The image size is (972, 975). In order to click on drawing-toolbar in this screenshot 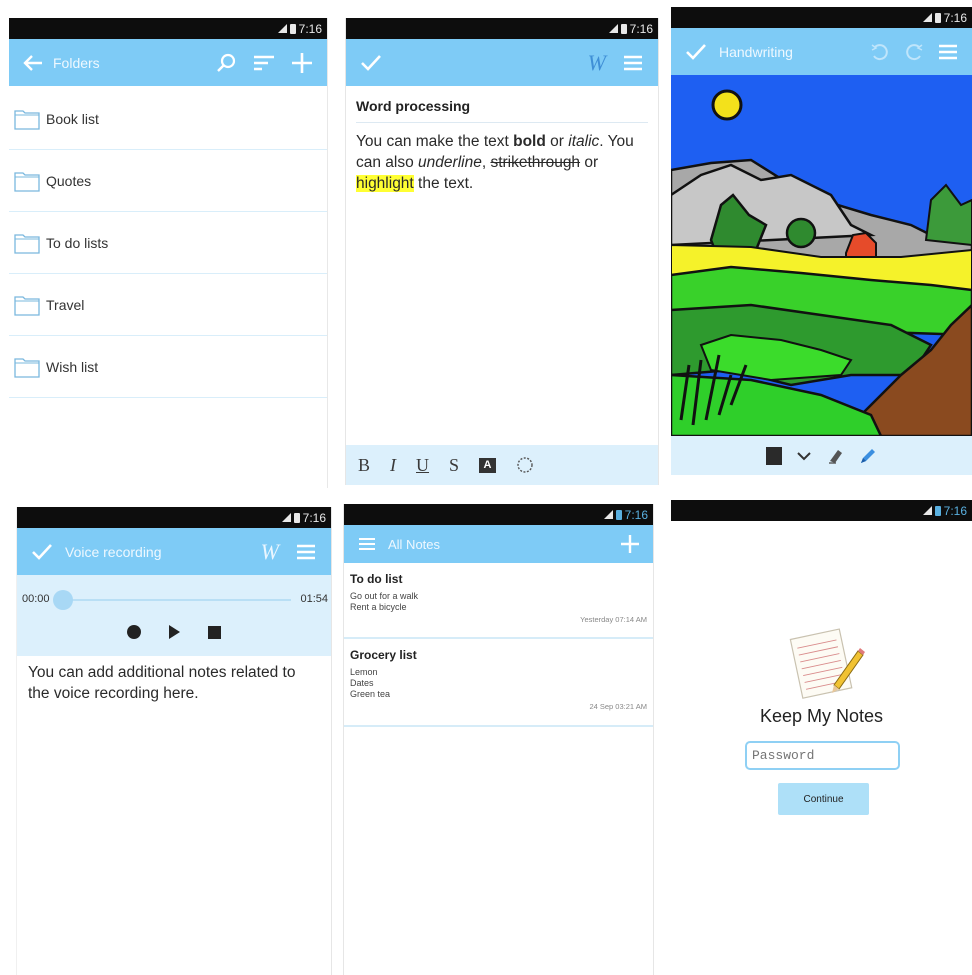, I will do `click(821, 455)`.